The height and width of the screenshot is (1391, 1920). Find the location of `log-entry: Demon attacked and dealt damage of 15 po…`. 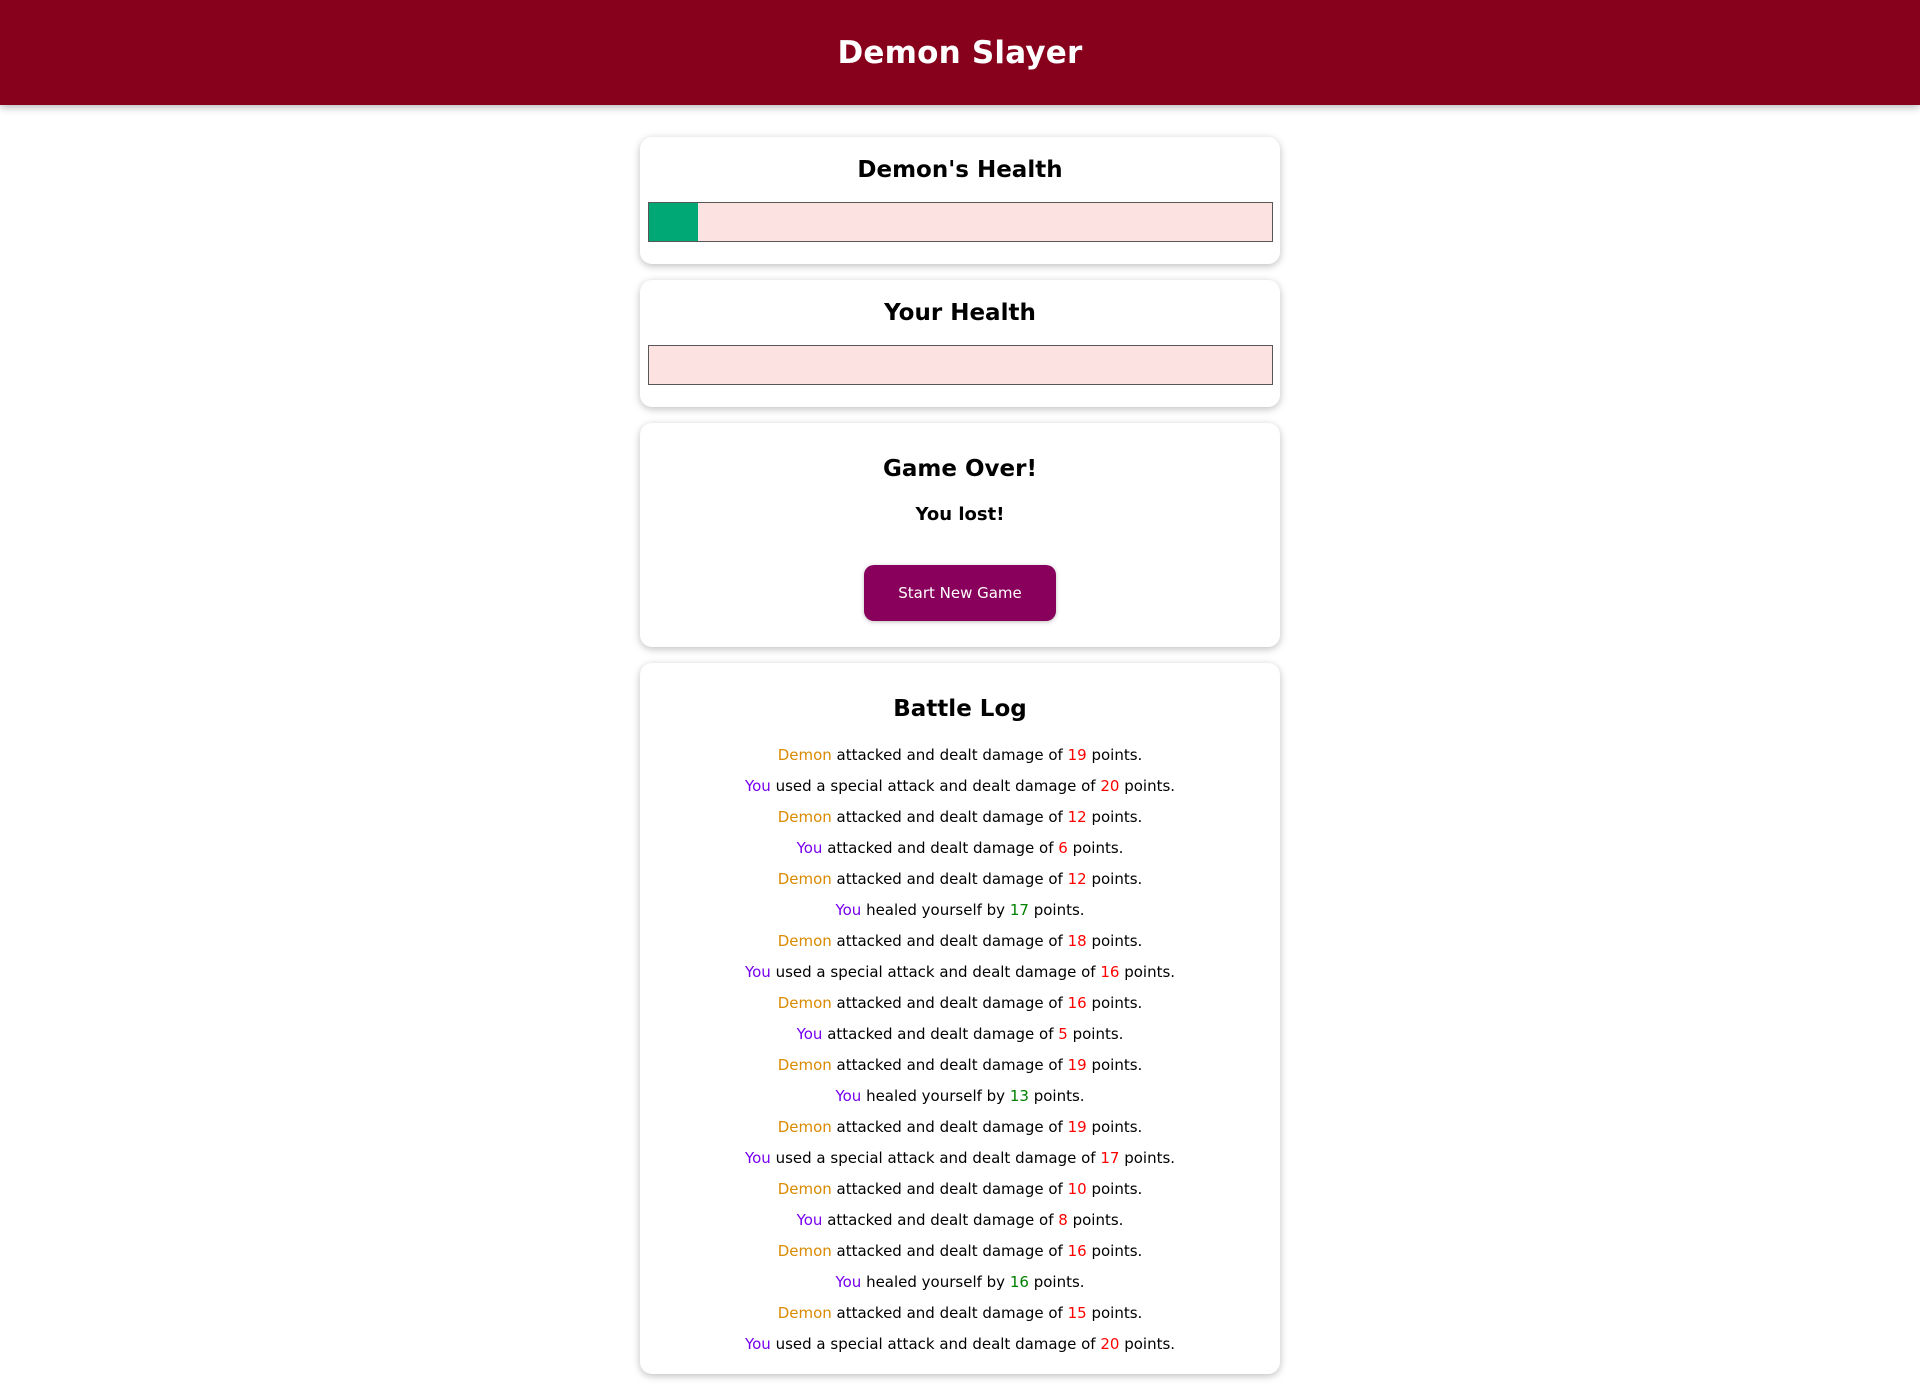

log-entry: Demon attacked and dealt damage of 15 po… is located at coordinates (960, 1313).